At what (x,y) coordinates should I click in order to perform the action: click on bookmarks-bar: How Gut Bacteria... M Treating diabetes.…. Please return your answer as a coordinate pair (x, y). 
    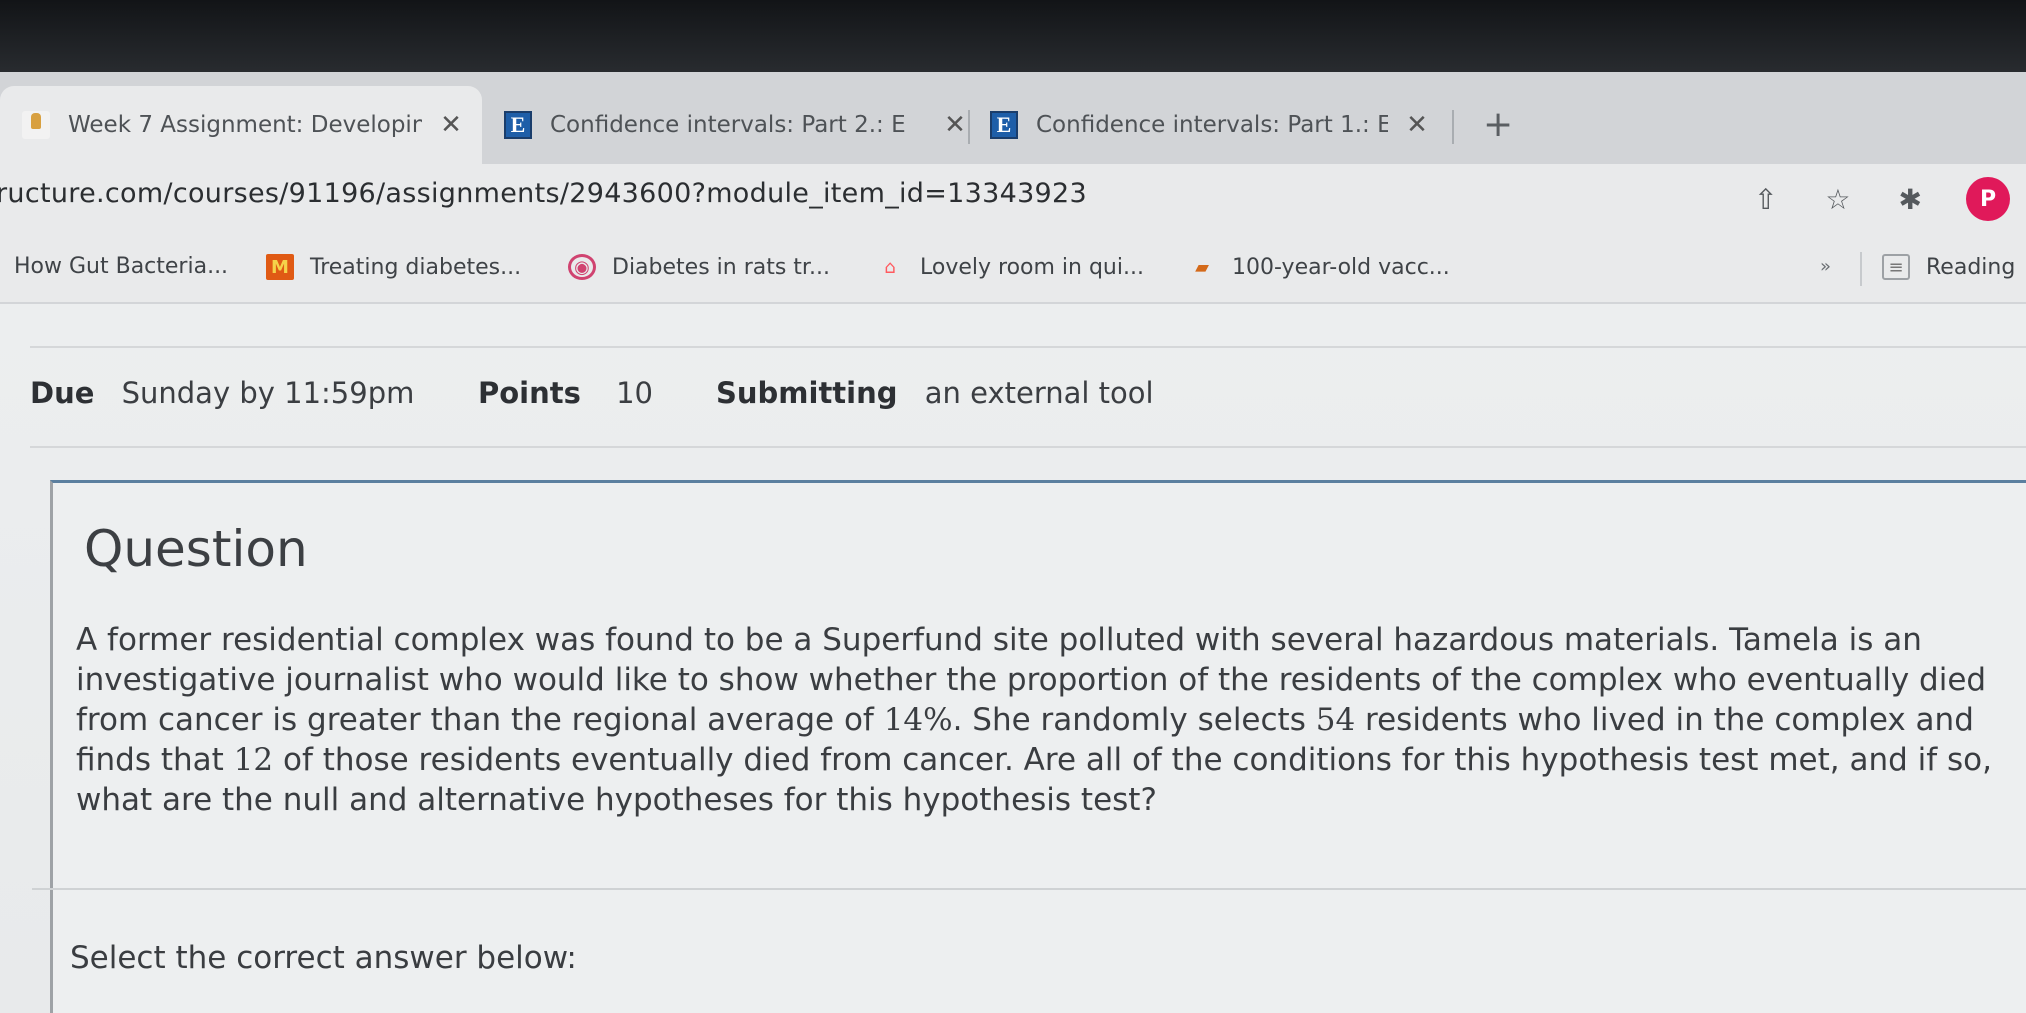
    Looking at the image, I should click on (1013, 269).